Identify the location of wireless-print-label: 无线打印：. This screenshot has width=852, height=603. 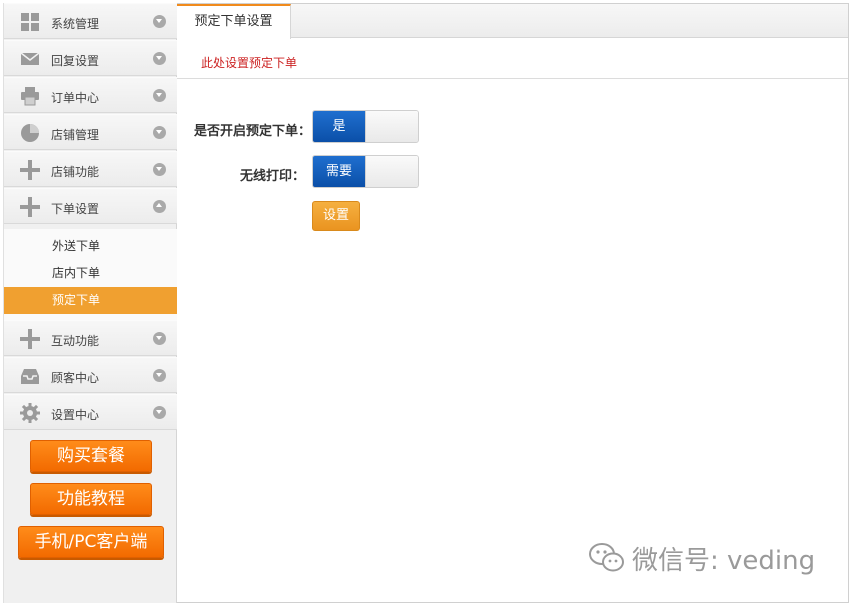
(272, 176).